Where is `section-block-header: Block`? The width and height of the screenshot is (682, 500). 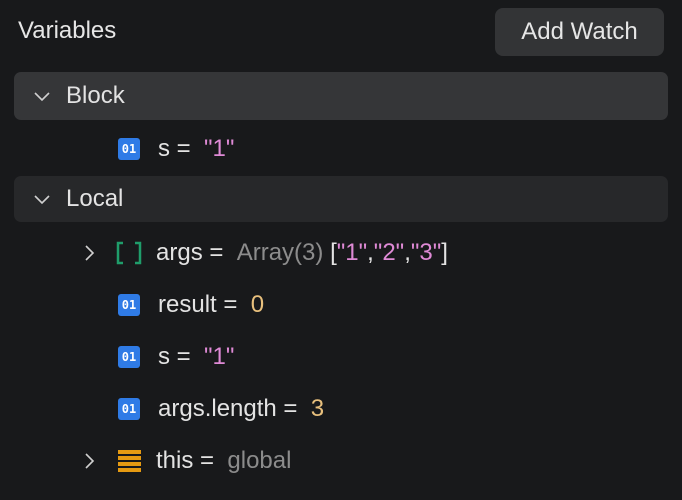
section-block-header: Block is located at coordinates (341, 96).